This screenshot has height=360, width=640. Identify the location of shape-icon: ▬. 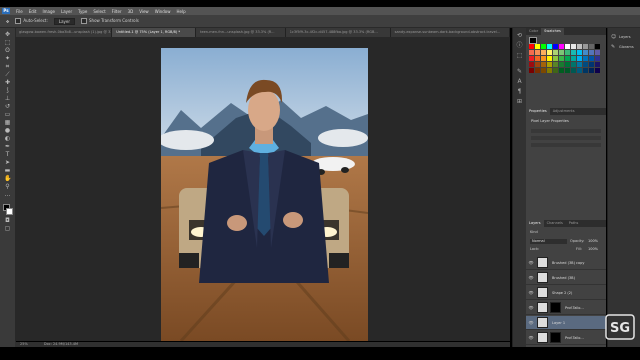
(7, 171).